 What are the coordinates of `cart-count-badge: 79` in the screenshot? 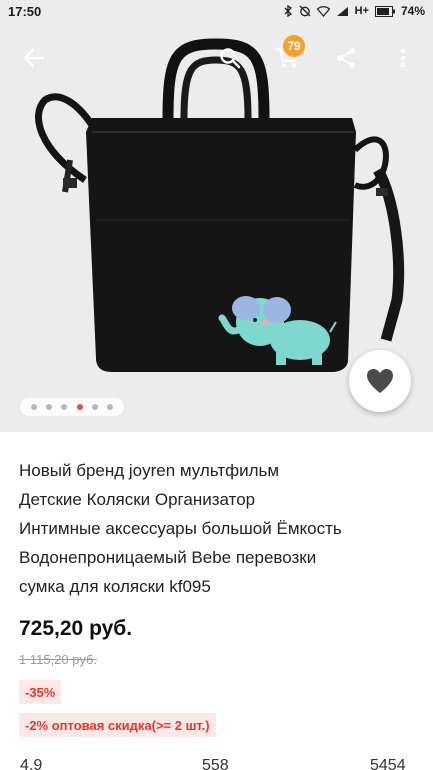 It's located at (294, 46).